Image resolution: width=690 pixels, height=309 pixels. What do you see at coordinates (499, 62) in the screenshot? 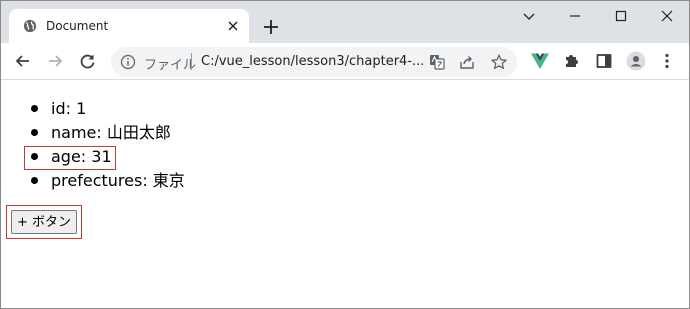
I see `star-icon` at bounding box center [499, 62].